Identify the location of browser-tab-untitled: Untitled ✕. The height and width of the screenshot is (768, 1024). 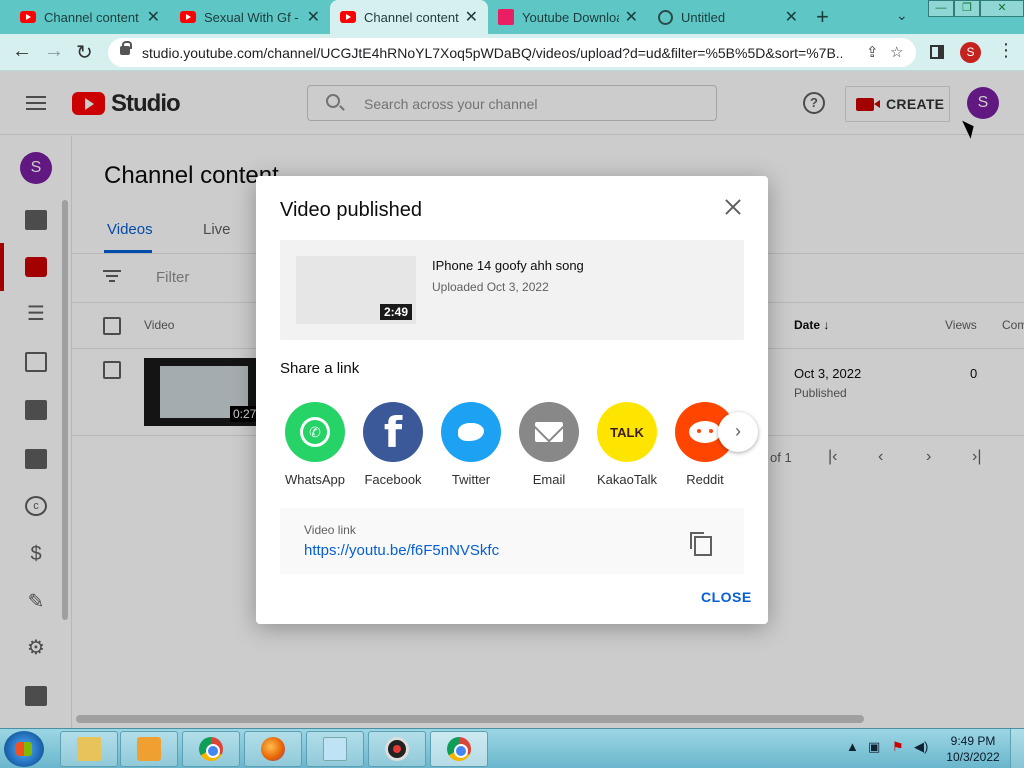
(728, 17).